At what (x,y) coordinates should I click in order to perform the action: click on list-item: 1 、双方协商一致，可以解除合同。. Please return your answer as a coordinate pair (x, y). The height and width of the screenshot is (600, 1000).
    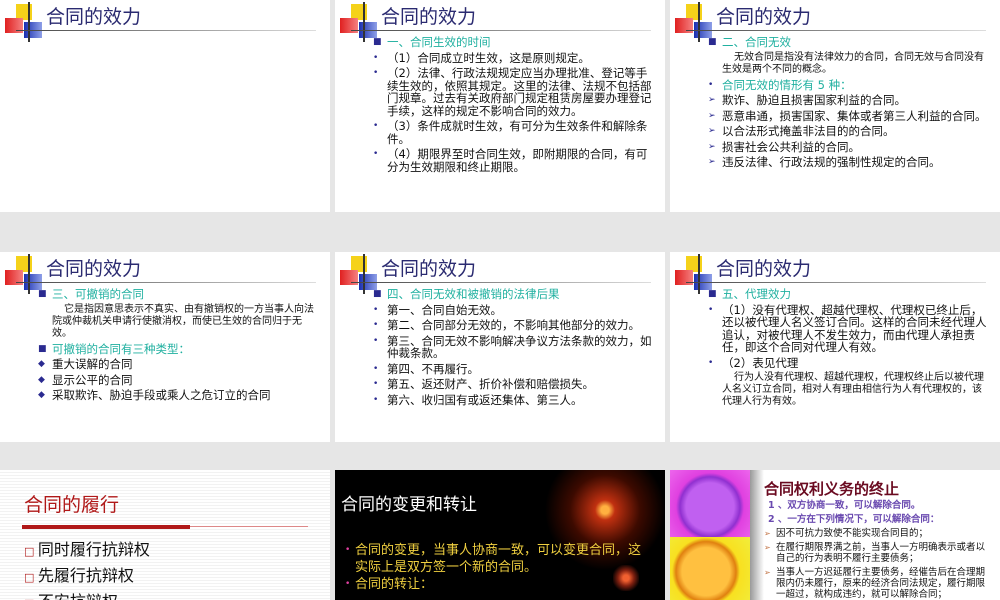
    Looking at the image, I should click on (879, 505).